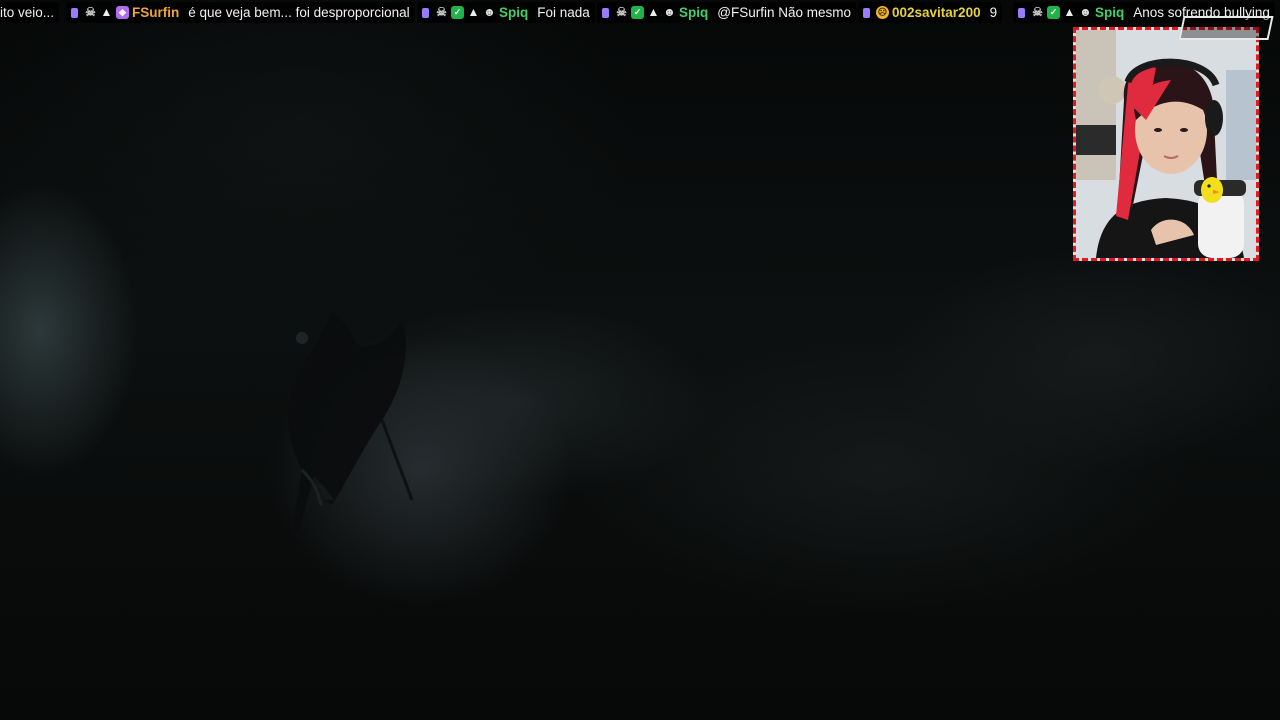 This screenshot has width=1280, height=720. I want to click on chat-message-text: é que veja bem... foi desproporcional, so click(299, 12).